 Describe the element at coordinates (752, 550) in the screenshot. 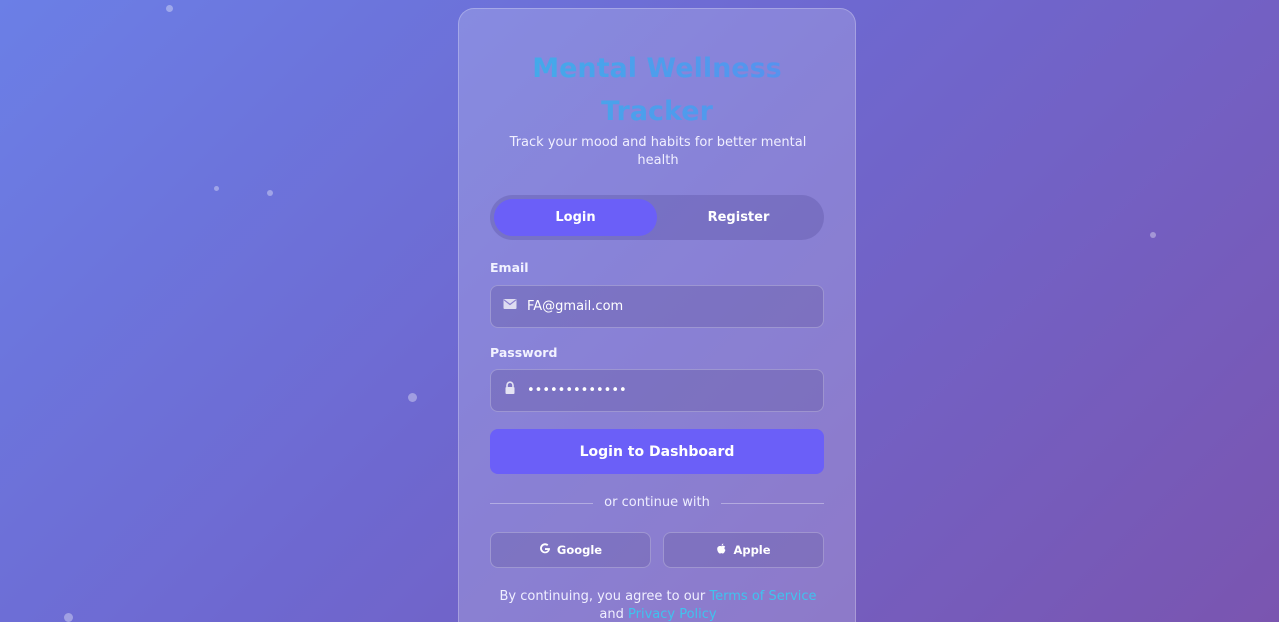

I see `apple-label: Apple` at that location.